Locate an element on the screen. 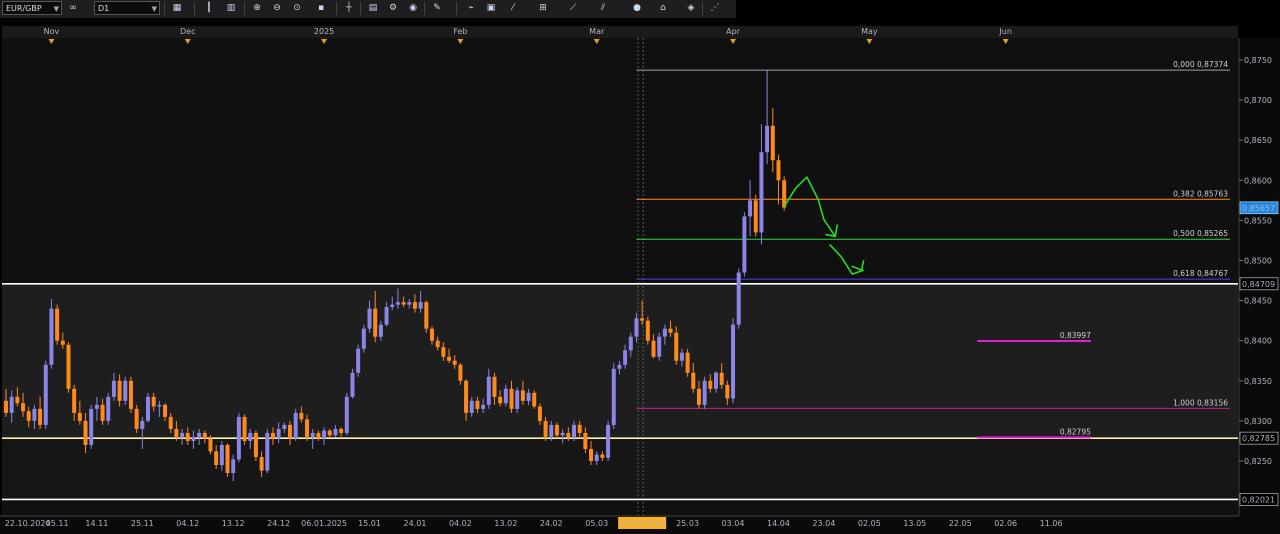  date-tick-label: 04.12 is located at coordinates (187, 523).